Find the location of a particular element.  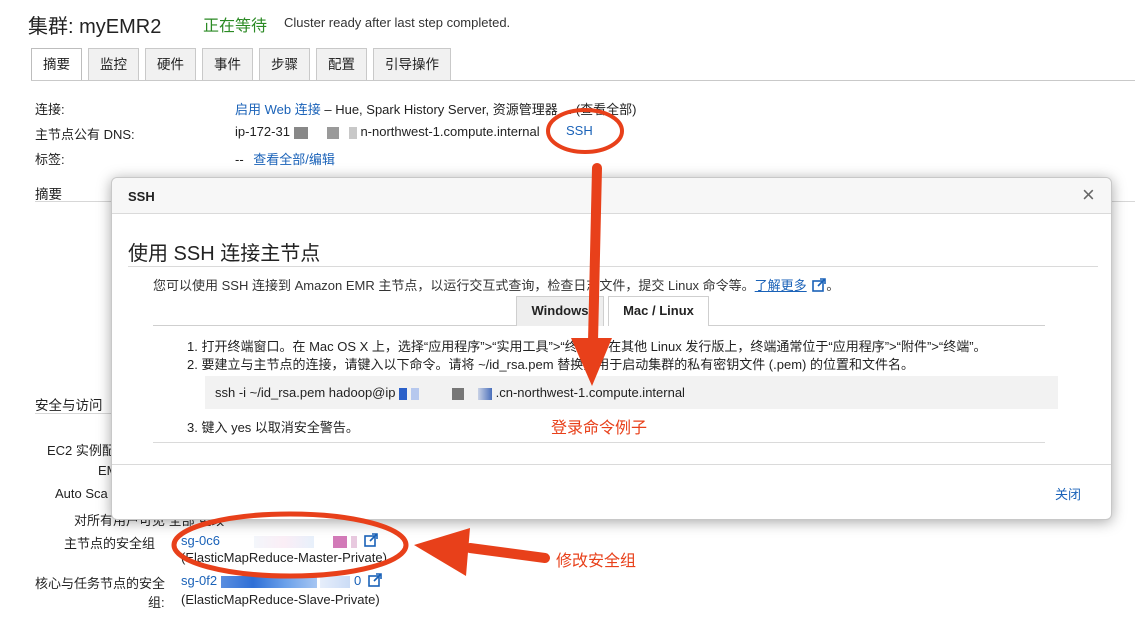

left-arrow-head is located at coordinates (442, 552).